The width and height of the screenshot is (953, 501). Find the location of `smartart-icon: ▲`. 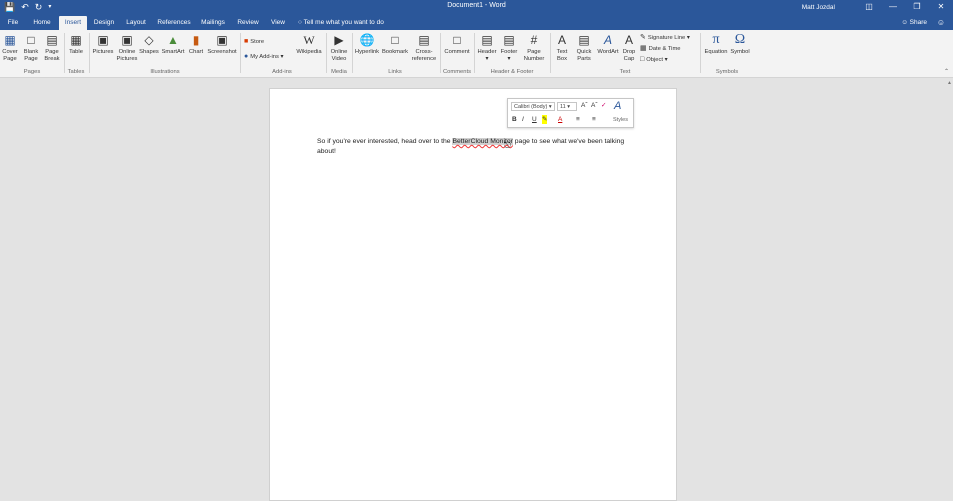

smartart-icon: ▲ is located at coordinates (173, 40).